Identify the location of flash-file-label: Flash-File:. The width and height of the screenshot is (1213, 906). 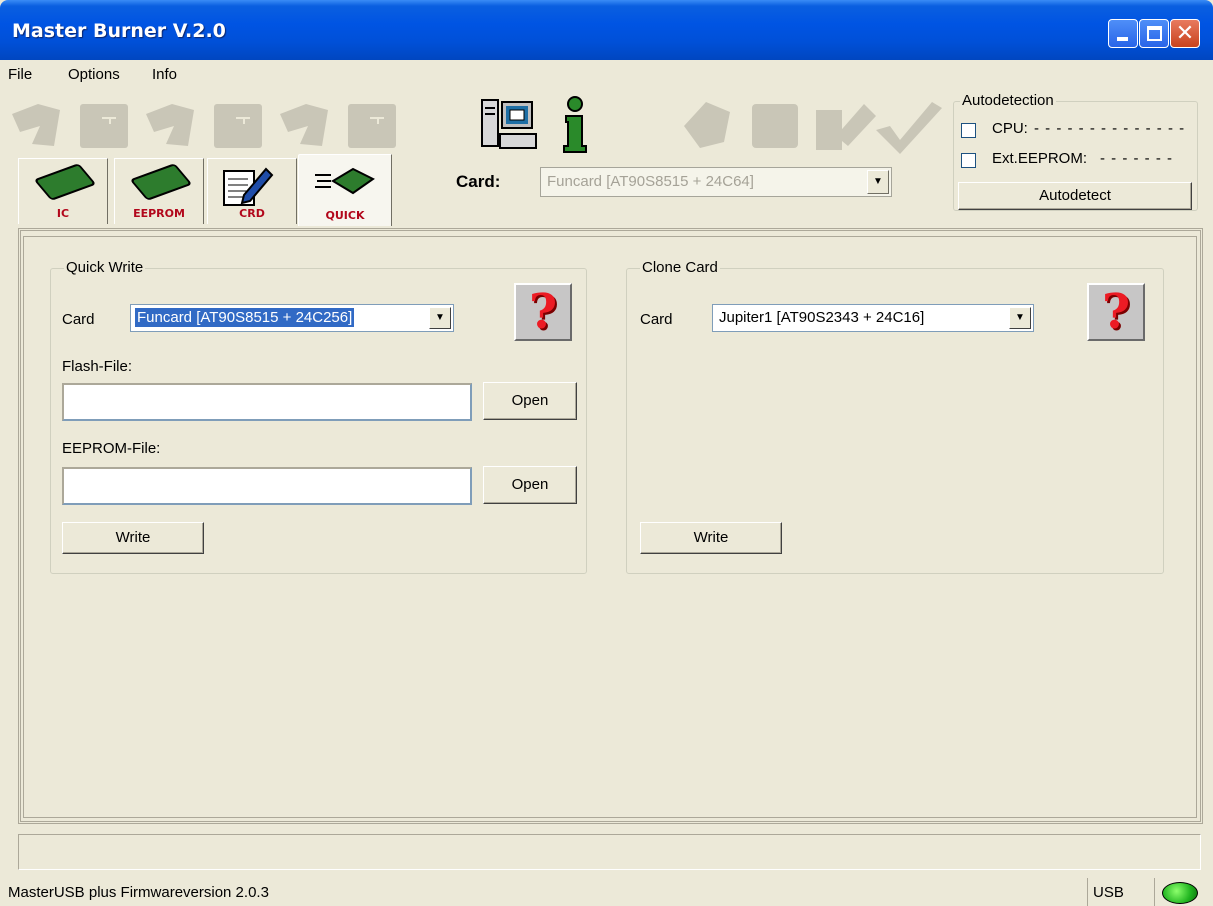
(97, 366).